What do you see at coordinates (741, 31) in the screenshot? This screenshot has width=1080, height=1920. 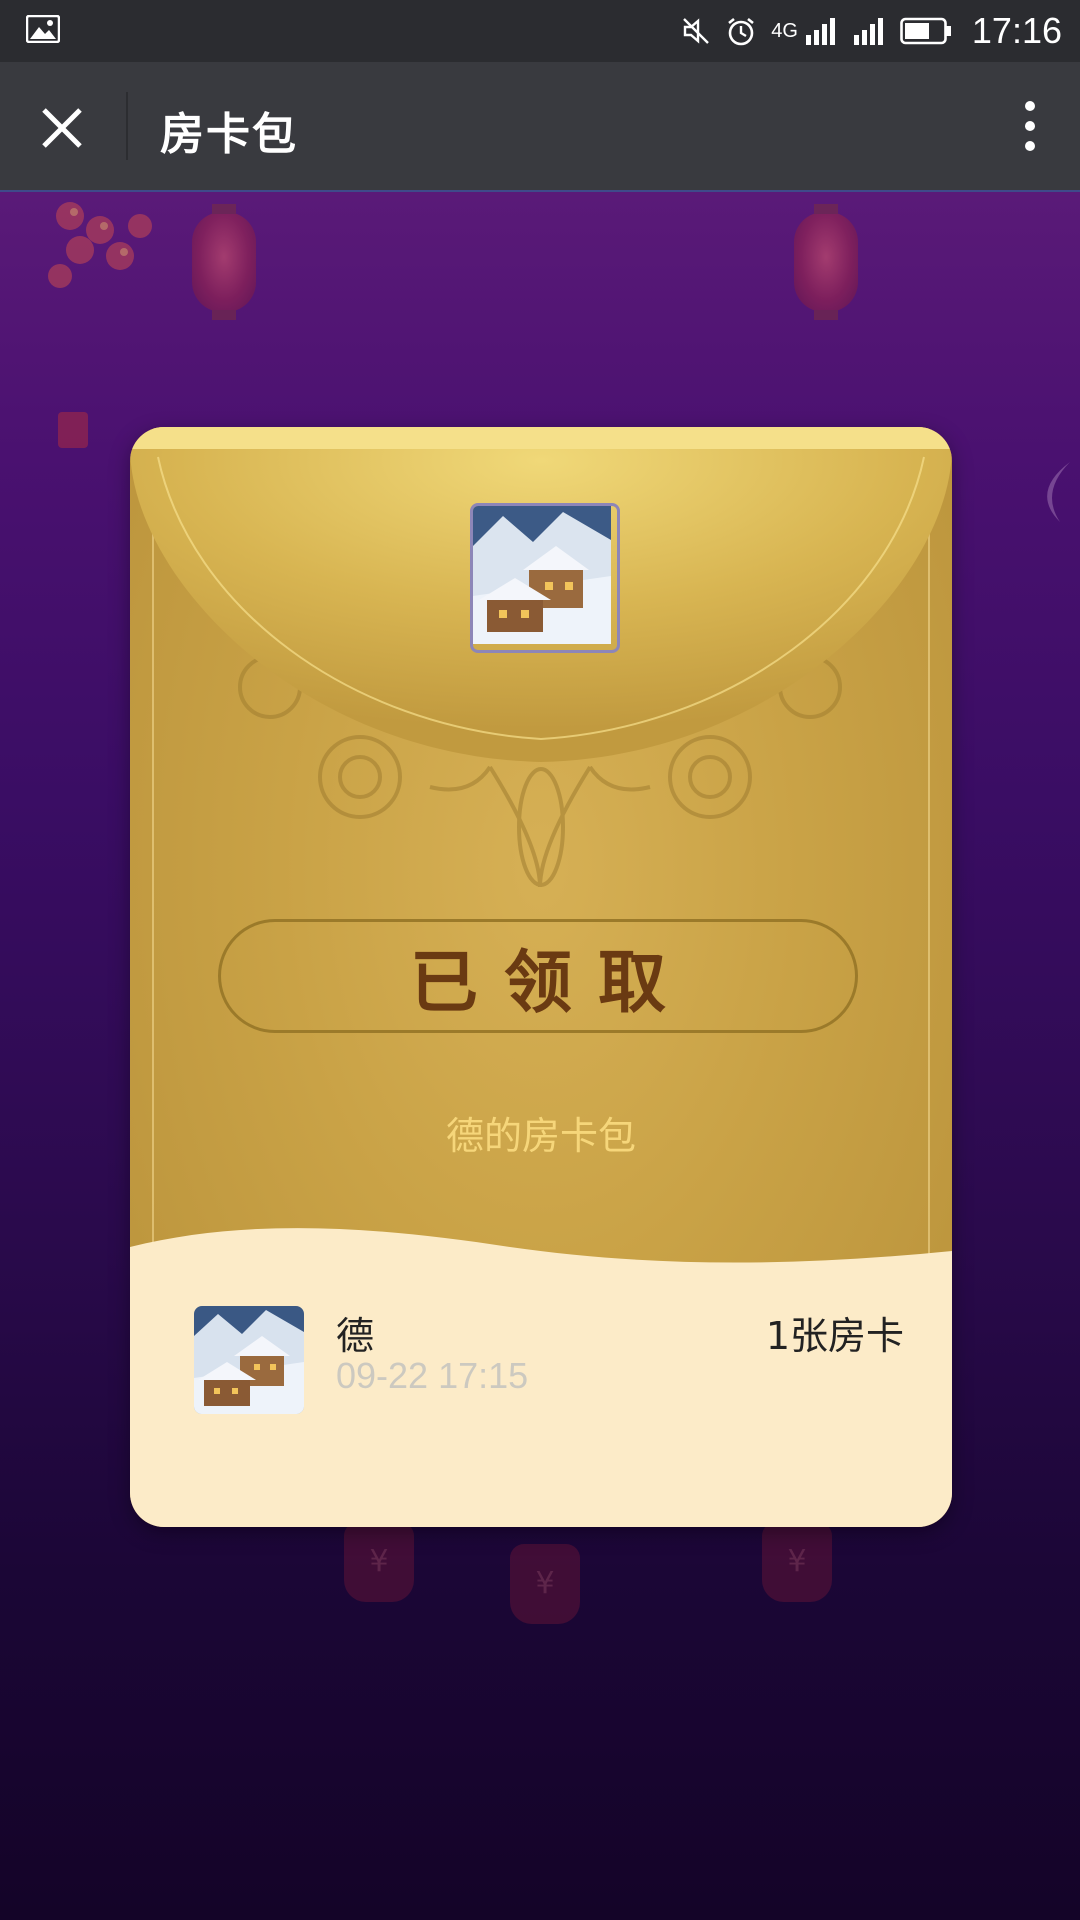 I see `alarm-icon` at bounding box center [741, 31].